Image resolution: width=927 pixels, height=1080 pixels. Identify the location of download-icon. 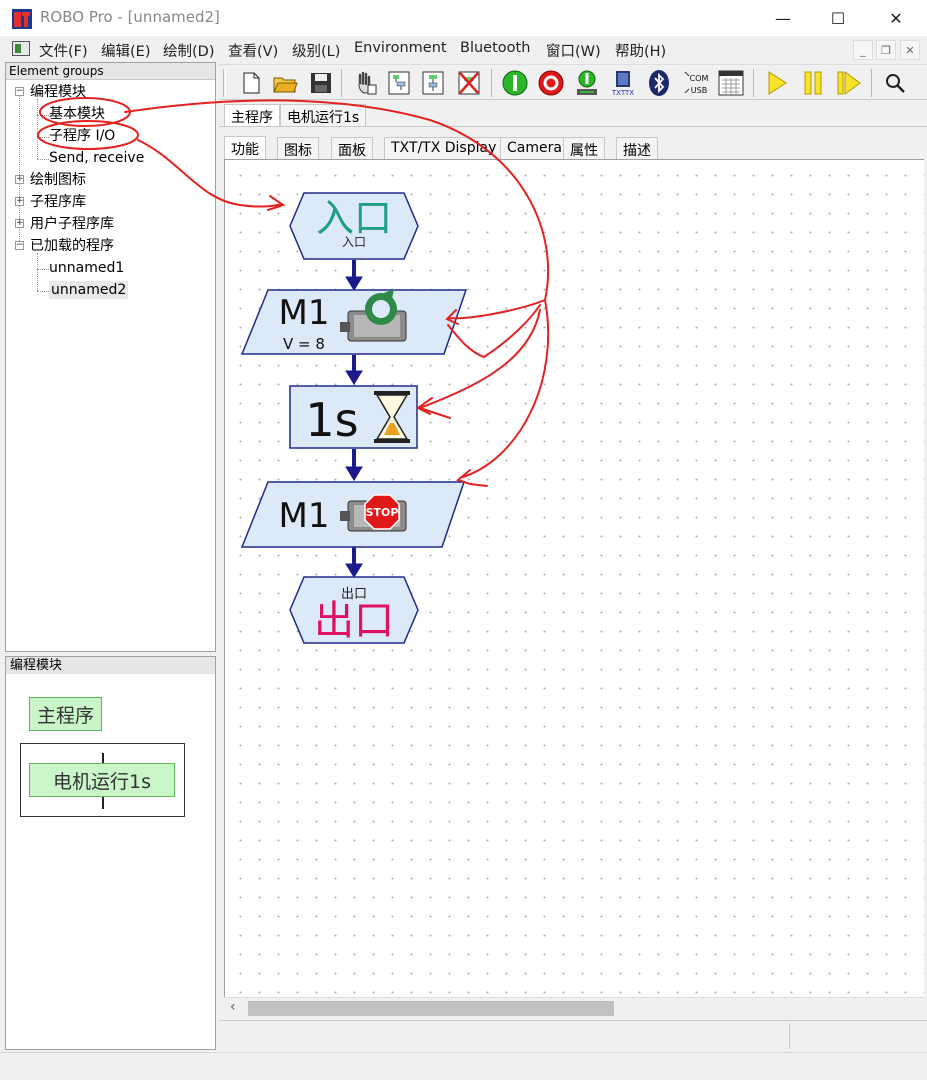
(587, 83).